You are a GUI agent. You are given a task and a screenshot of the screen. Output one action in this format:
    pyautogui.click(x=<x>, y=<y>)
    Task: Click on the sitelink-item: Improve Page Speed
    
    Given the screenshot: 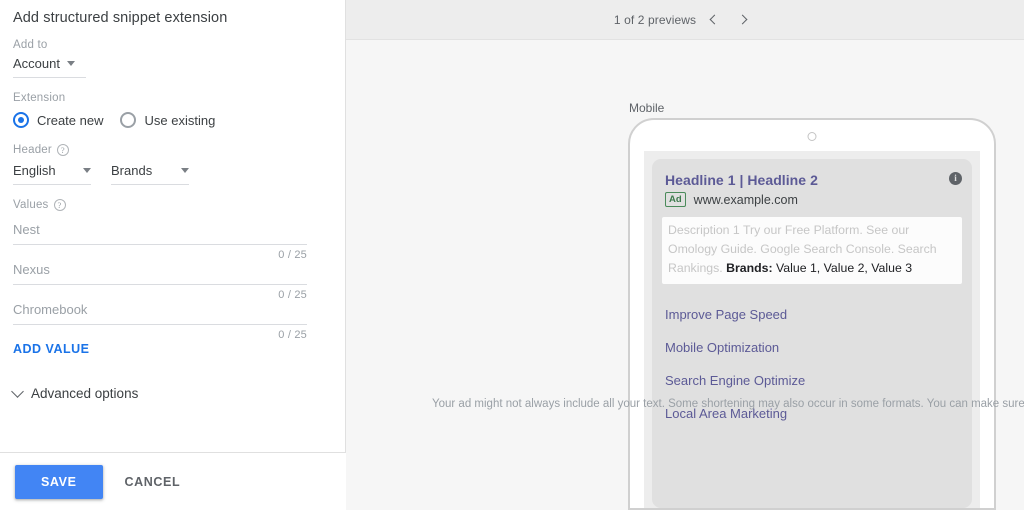 What is the action you would take?
    pyautogui.click(x=812, y=314)
    